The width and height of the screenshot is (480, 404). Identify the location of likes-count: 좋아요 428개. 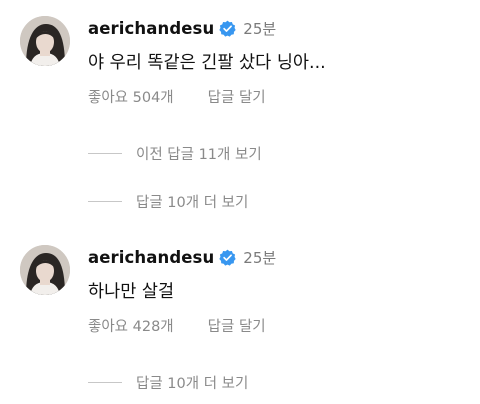
(131, 325).